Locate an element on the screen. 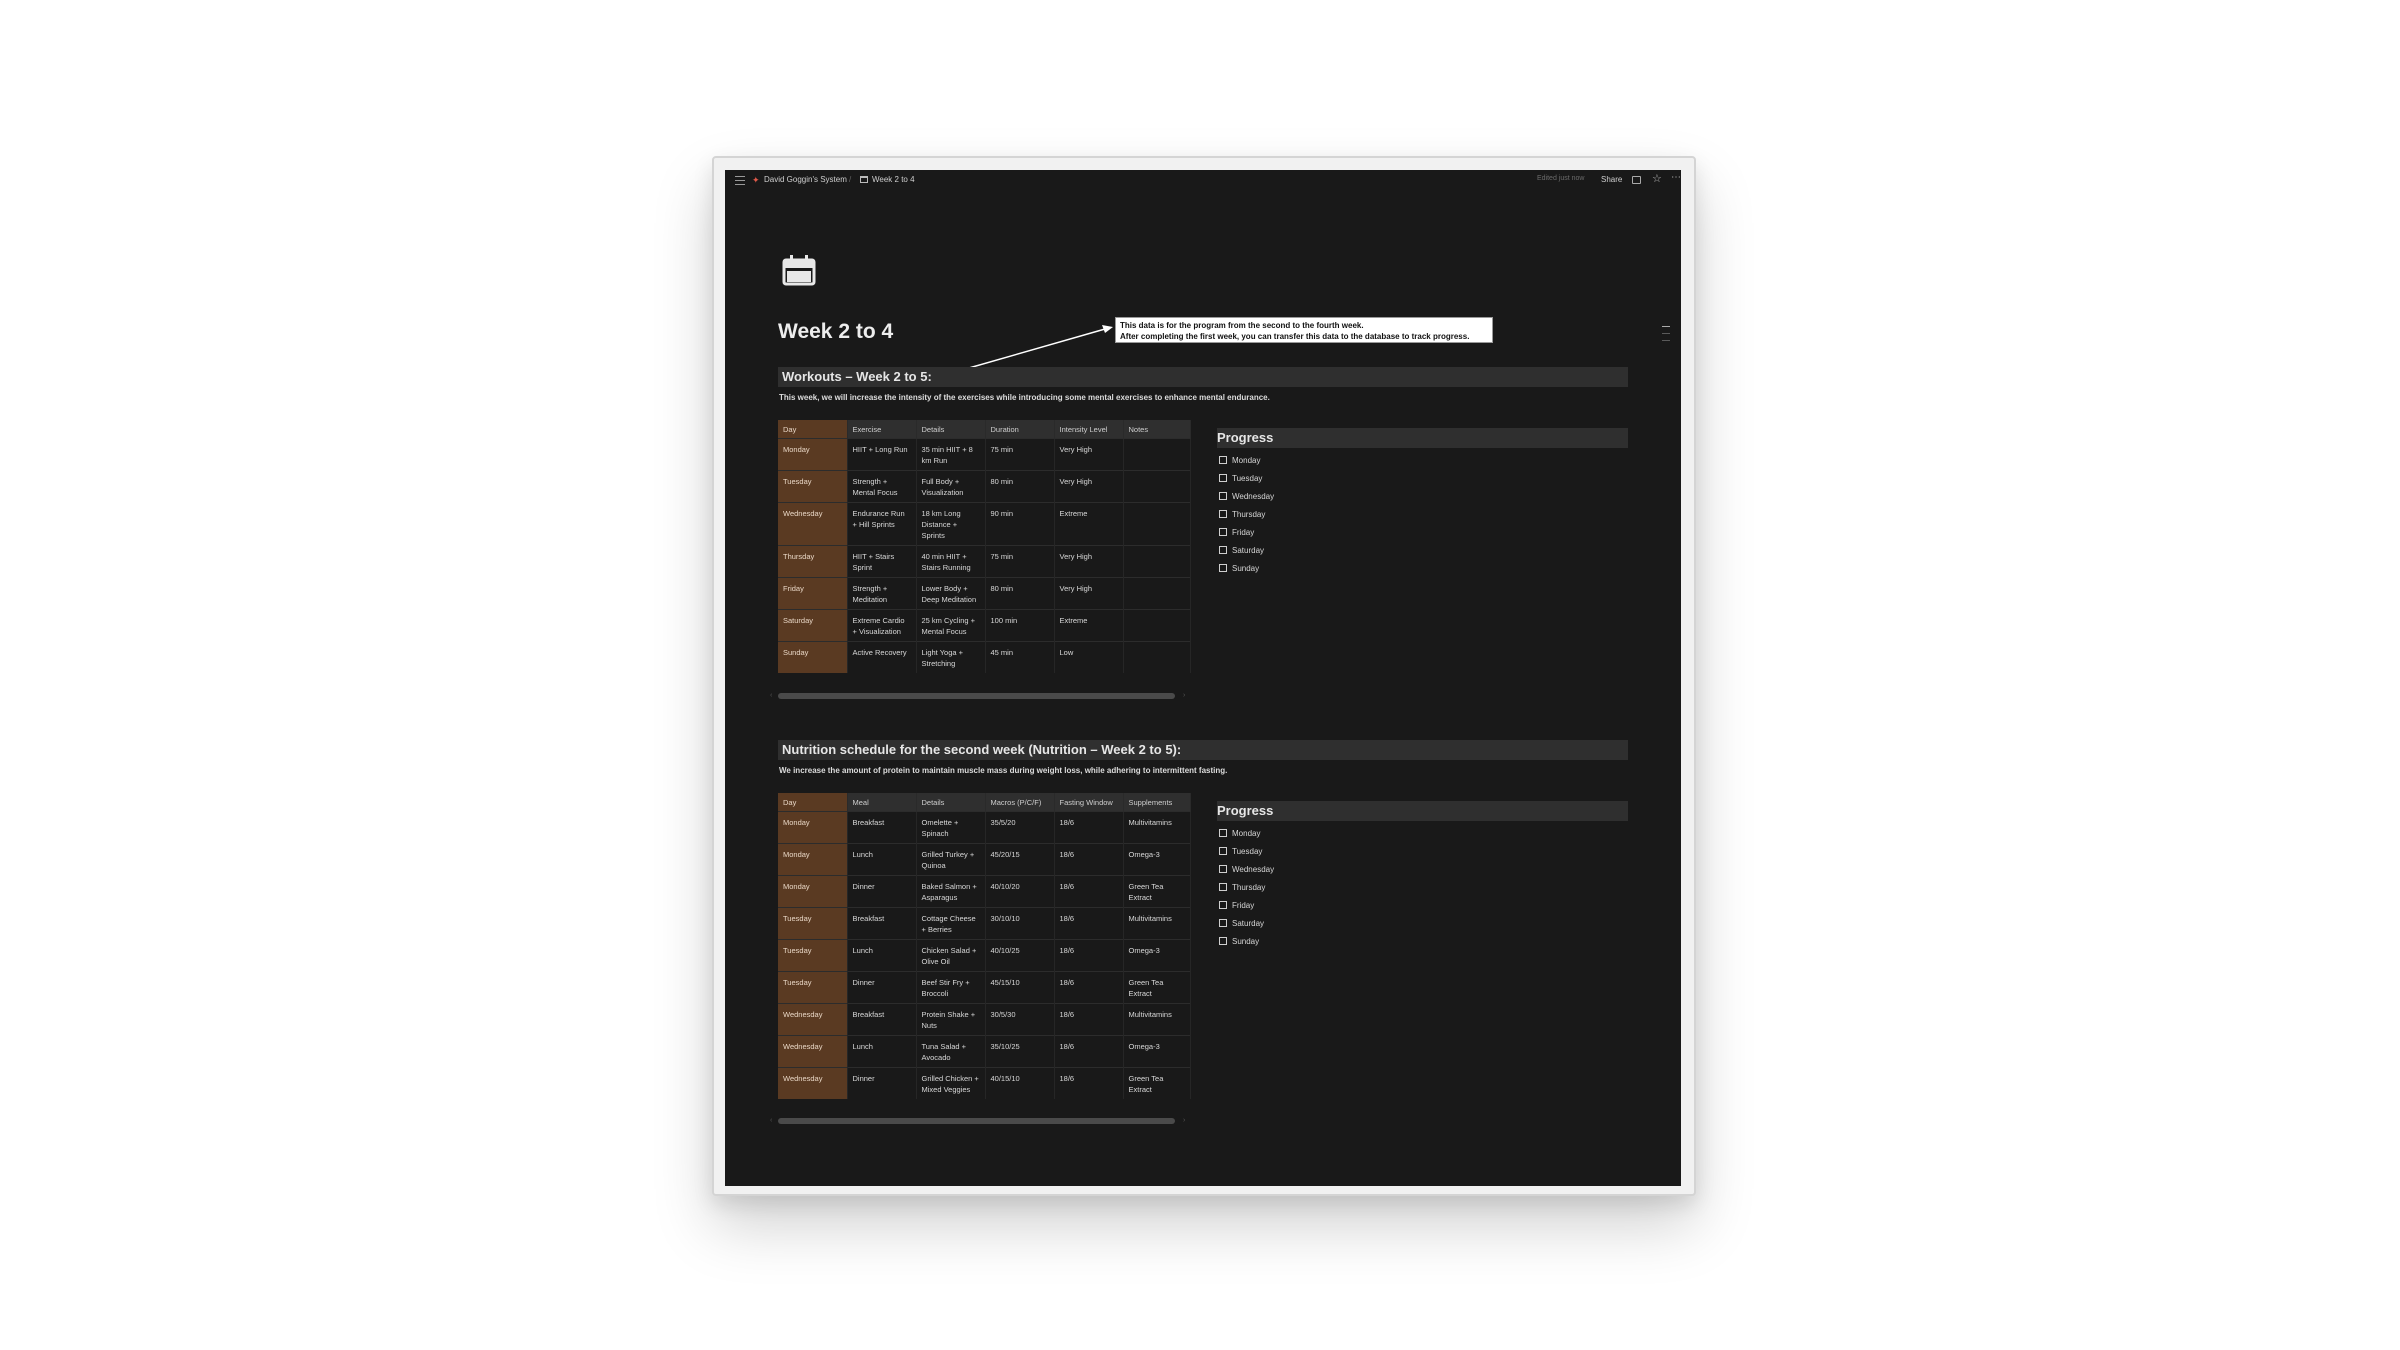  table-cell: Omega-3 is located at coordinates (1157, 1051).